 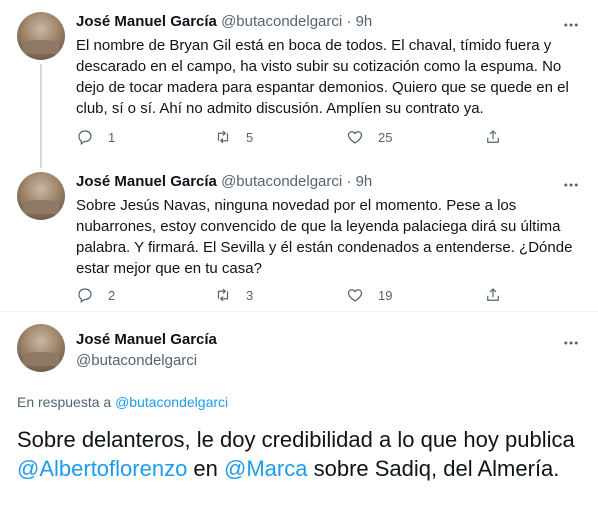 What do you see at coordinates (433, 468) in the screenshot?
I see `text-segment: sobre Sadiq, del Almería.` at bounding box center [433, 468].